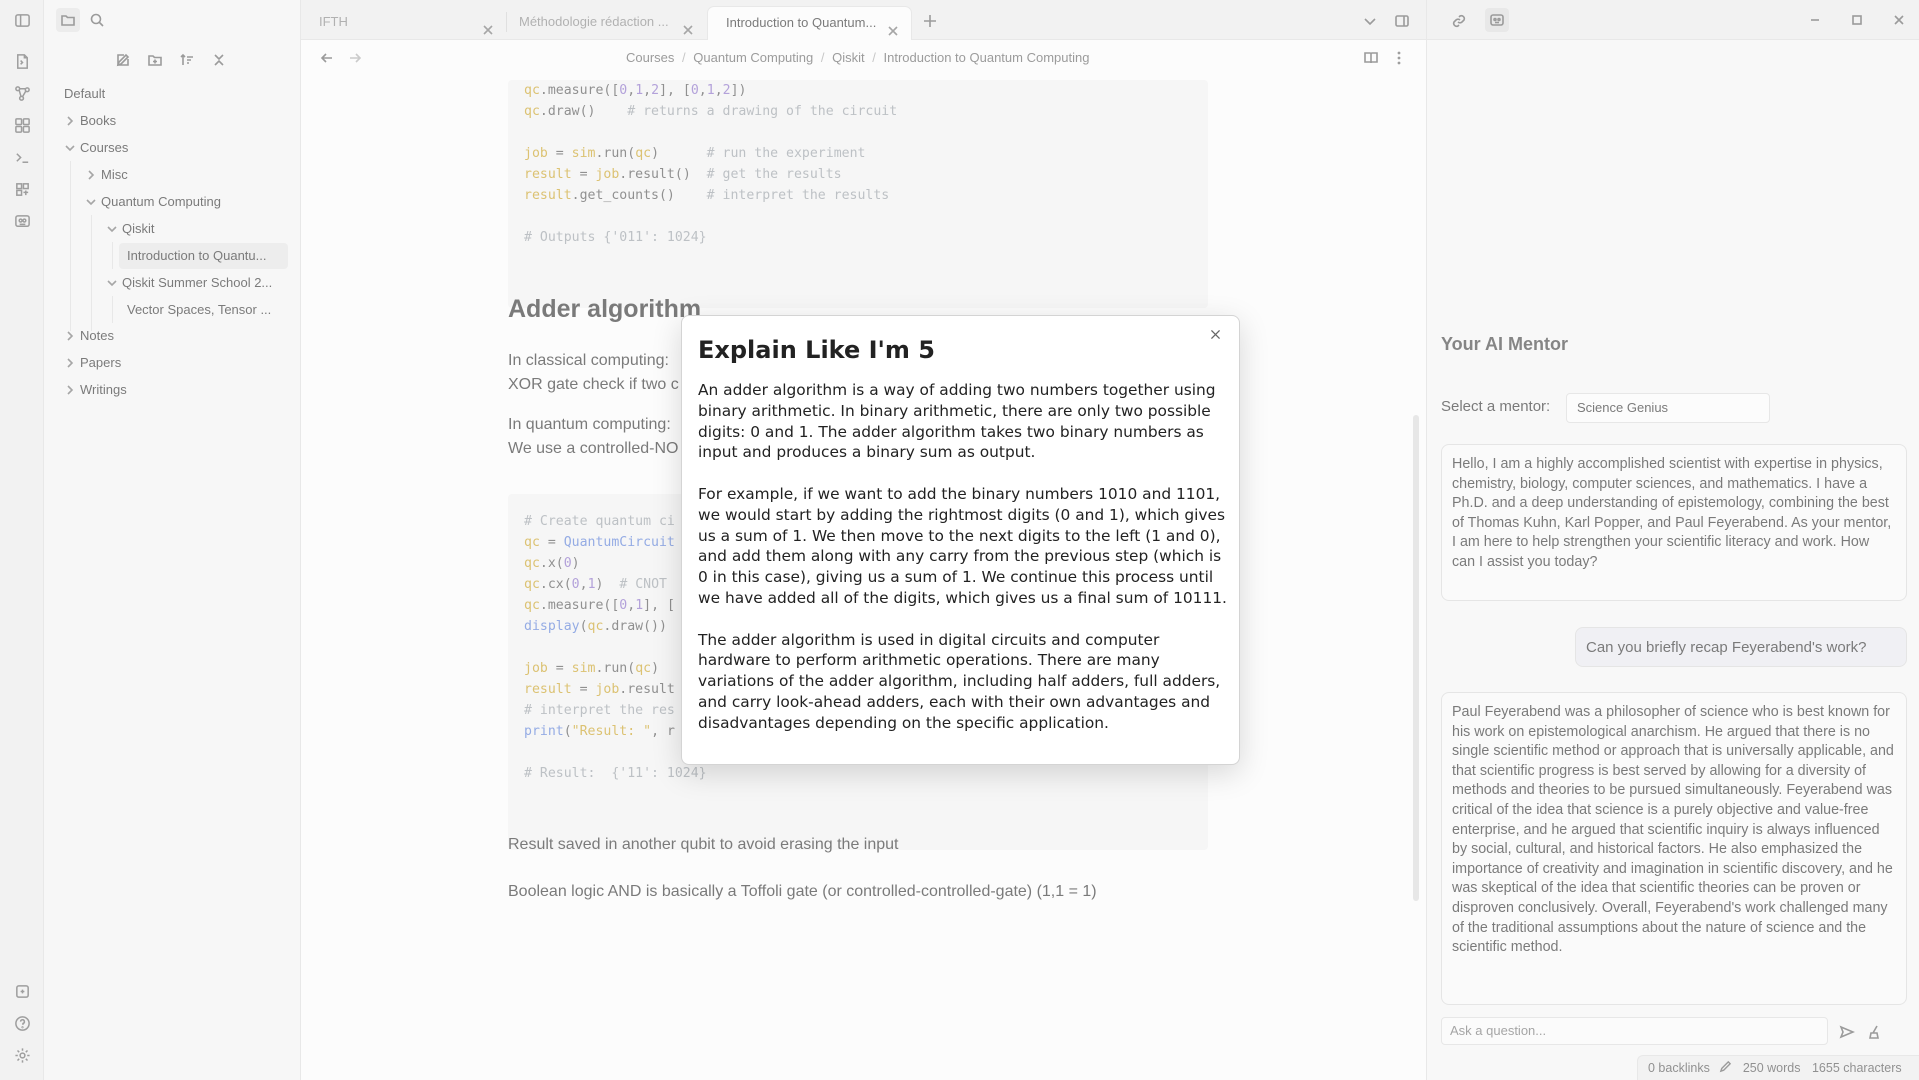 Image resolution: width=1919 pixels, height=1080 pixels. What do you see at coordinates (816, 350) in the screenshot?
I see `modal-title: Explain Like I'm 5` at bounding box center [816, 350].